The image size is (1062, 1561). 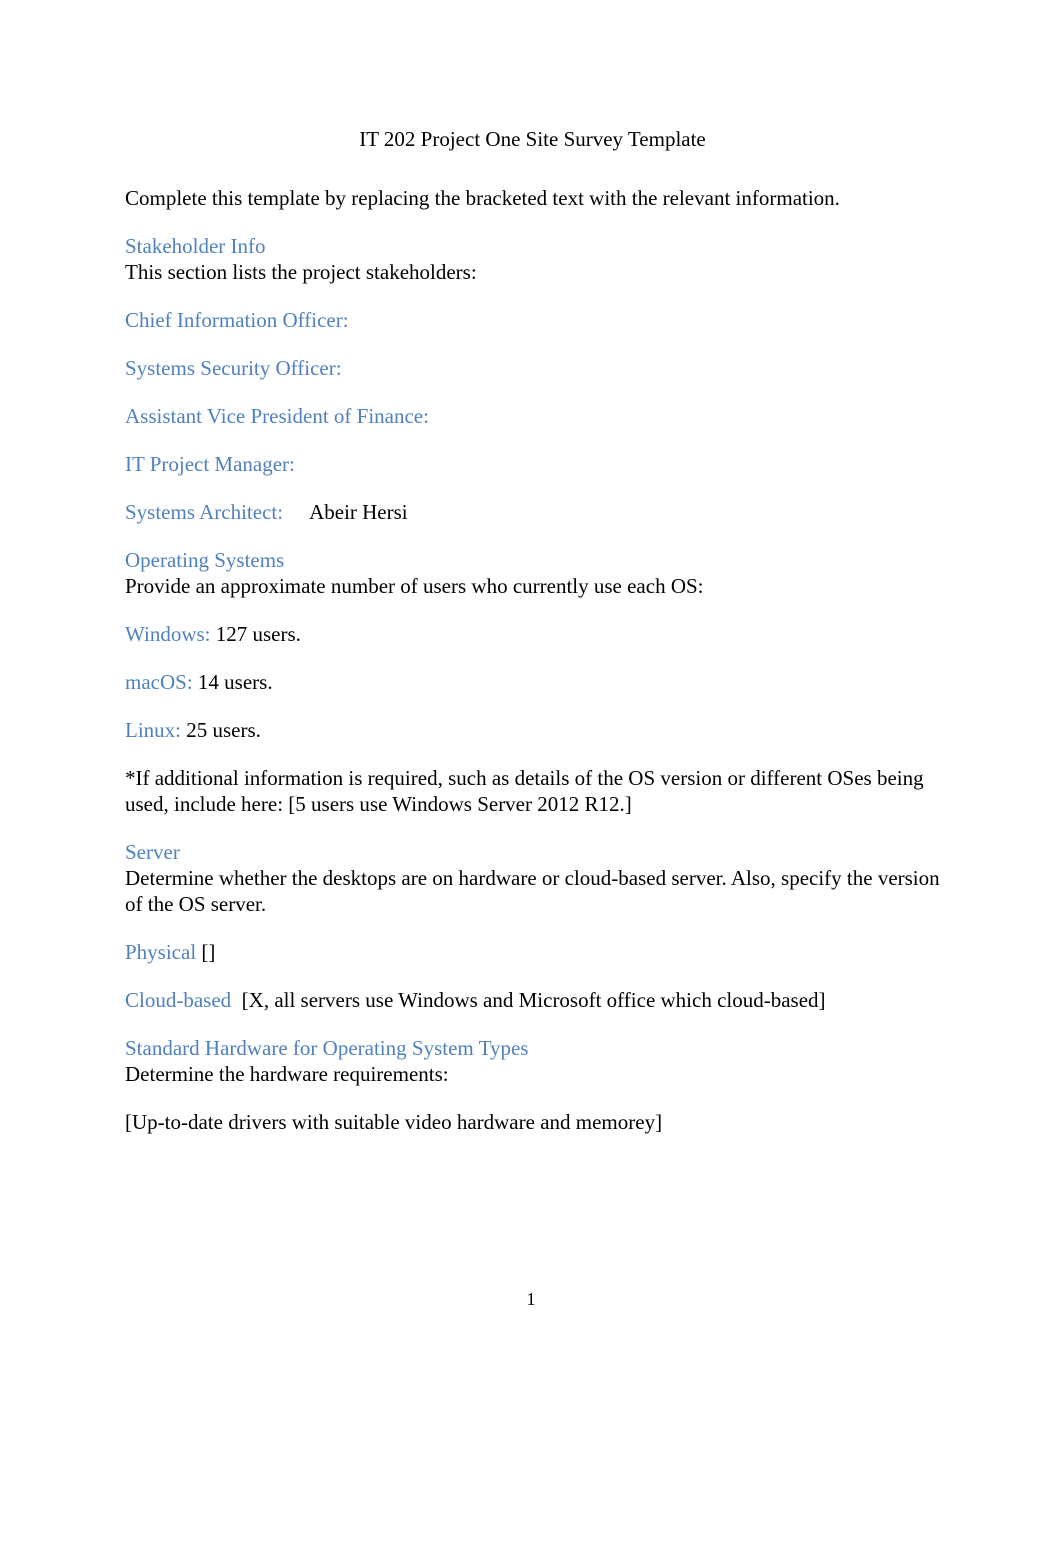 What do you see at coordinates (358, 512) in the screenshot?
I see `value-systems-architect: Abeir Hersi` at bounding box center [358, 512].